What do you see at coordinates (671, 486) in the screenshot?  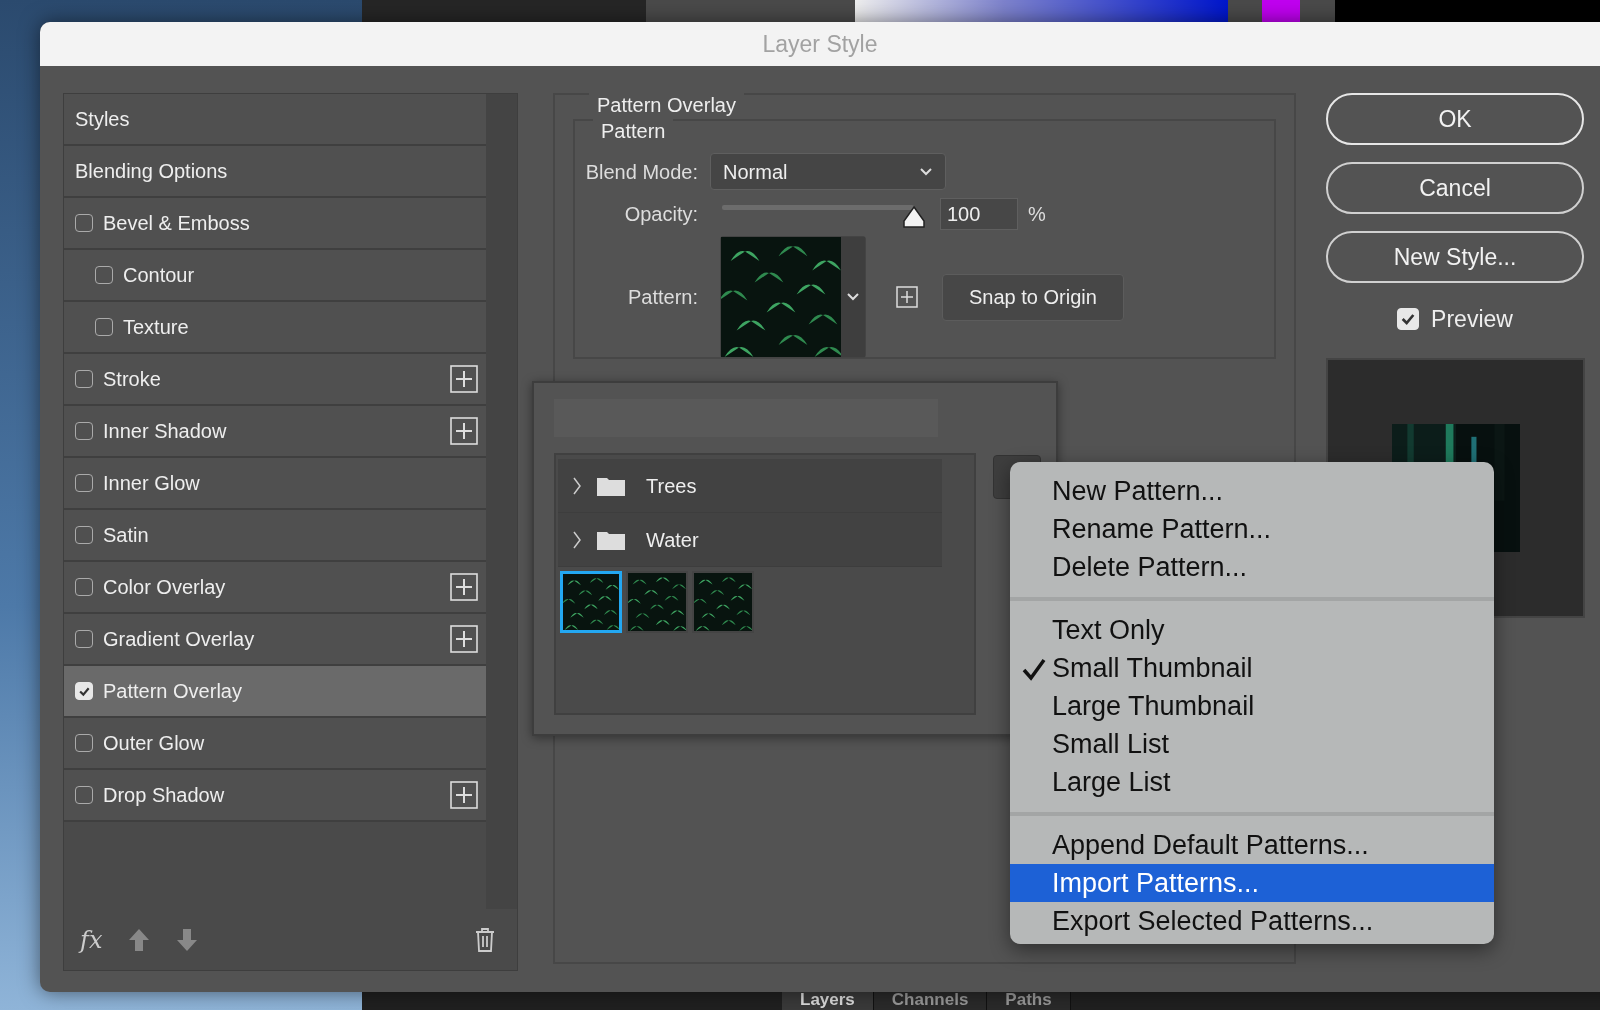 I see `folder-name: Trees` at bounding box center [671, 486].